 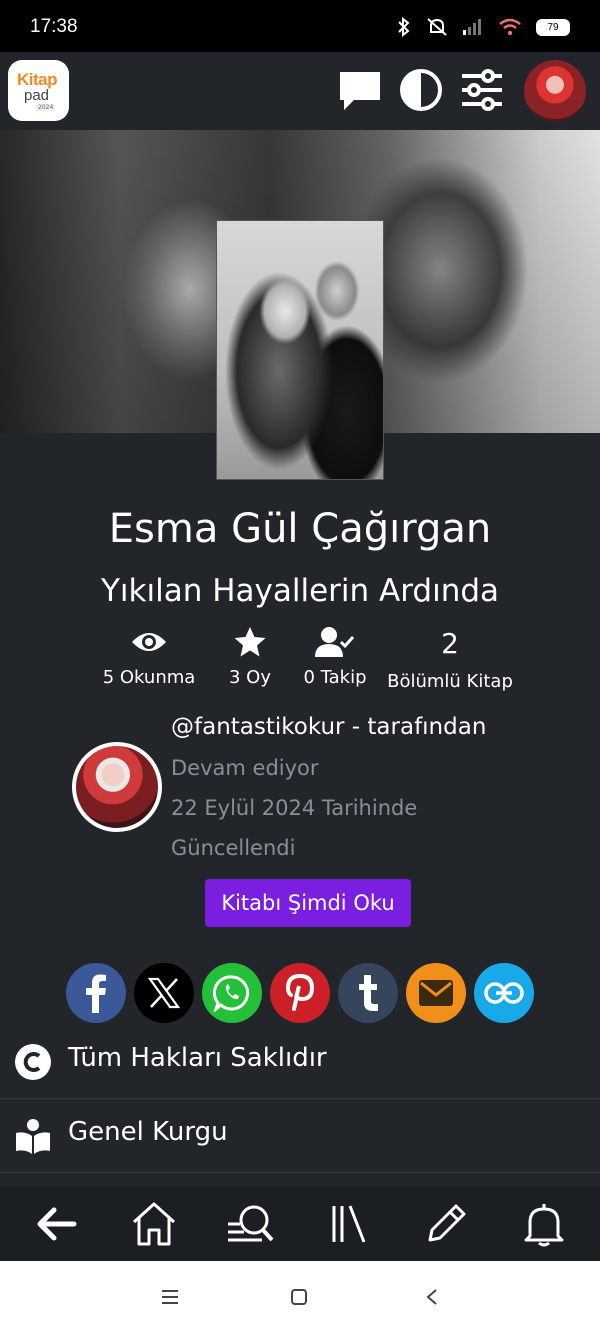 I want to click on app-header: Kitap pad 2024, so click(x=300, y=91).